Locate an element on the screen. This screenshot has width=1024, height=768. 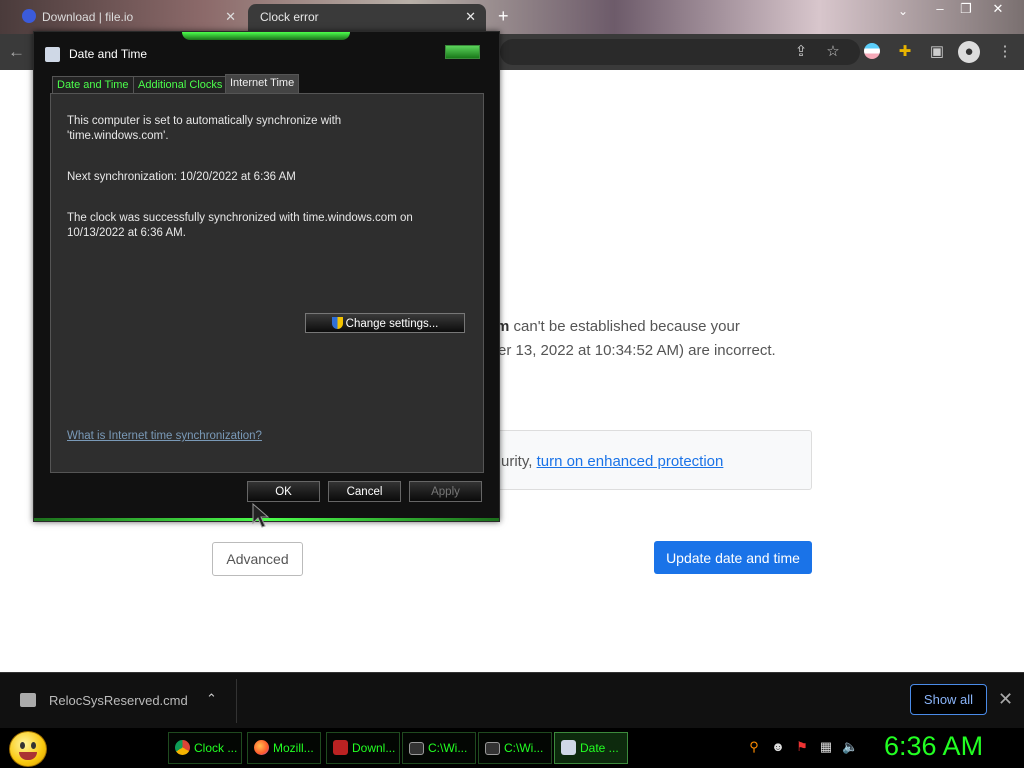
extension-flag-icon is located at coordinates (873, 52).